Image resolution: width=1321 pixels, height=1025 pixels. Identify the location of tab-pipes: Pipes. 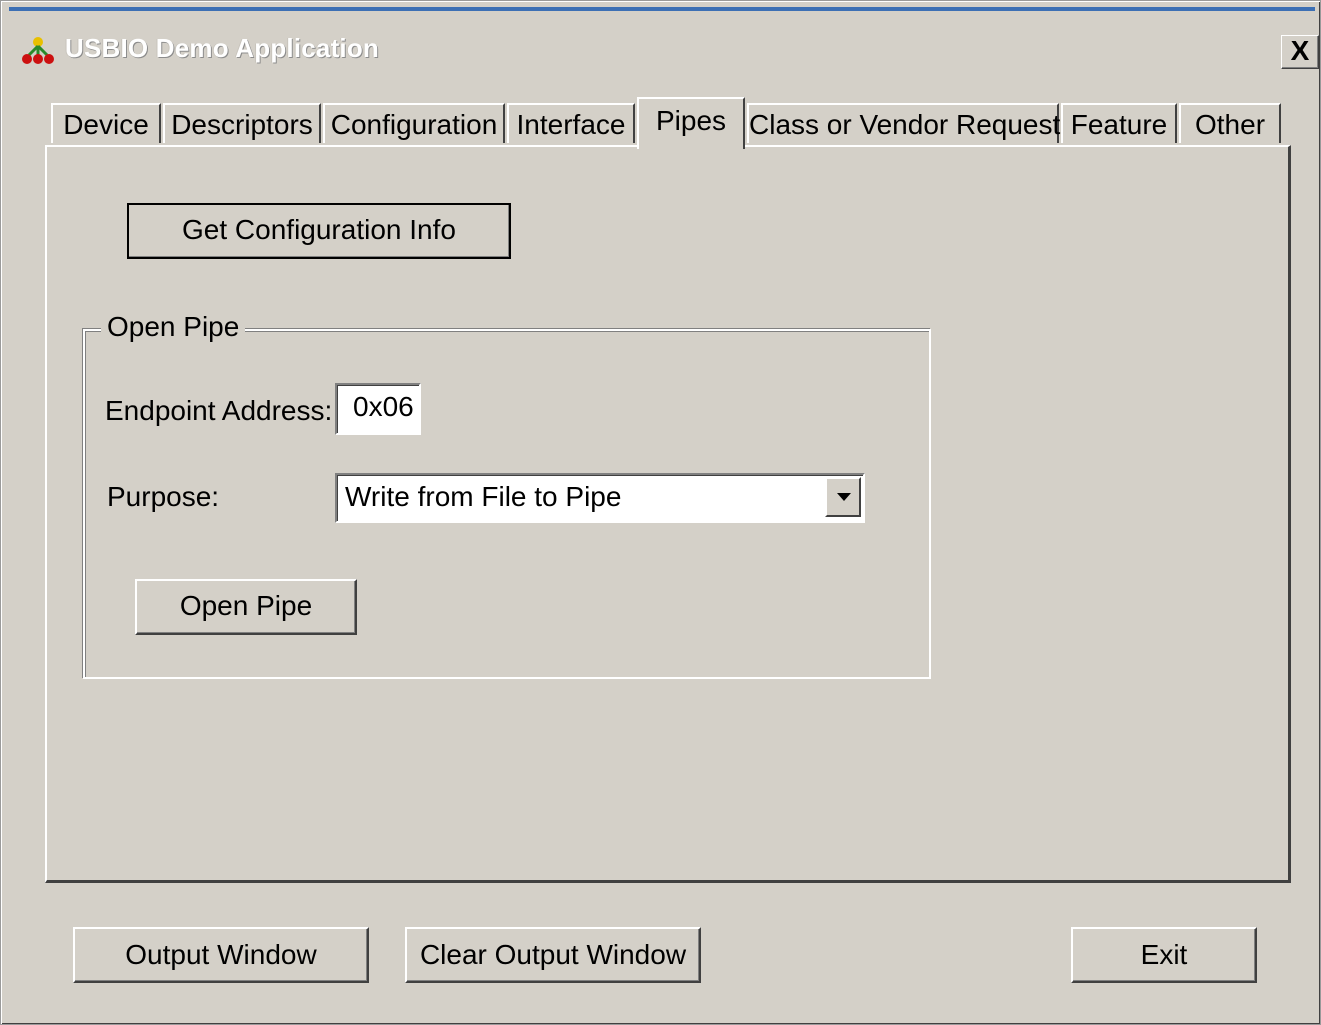
(691, 123).